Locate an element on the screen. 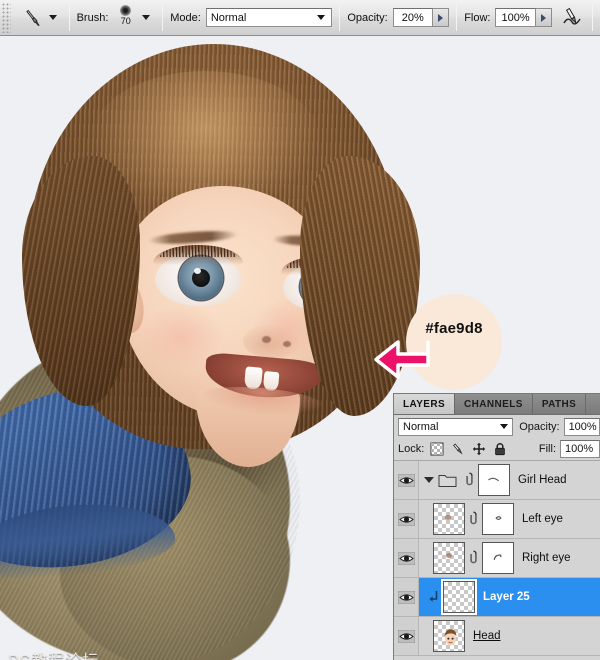 The image size is (600, 660). flow-slider-button is located at coordinates (543, 17).